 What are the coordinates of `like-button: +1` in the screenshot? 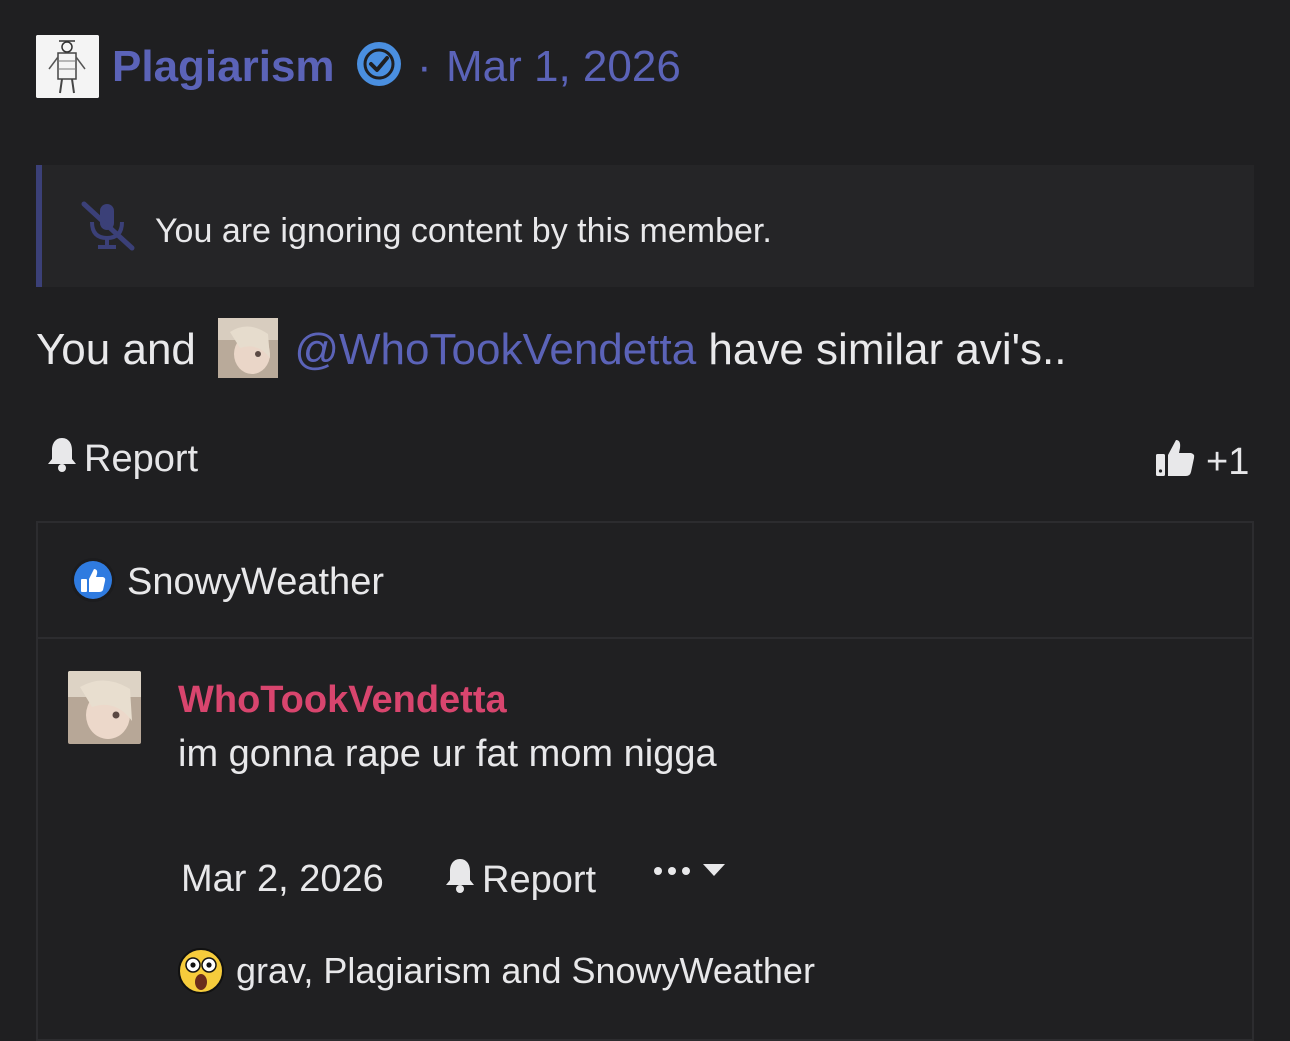 It's located at (1201, 462).